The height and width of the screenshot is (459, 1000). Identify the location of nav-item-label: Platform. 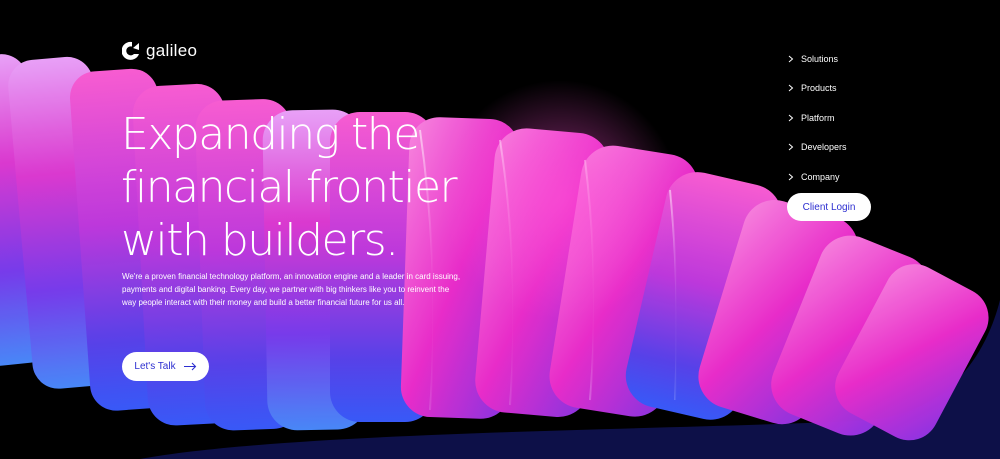
(818, 117).